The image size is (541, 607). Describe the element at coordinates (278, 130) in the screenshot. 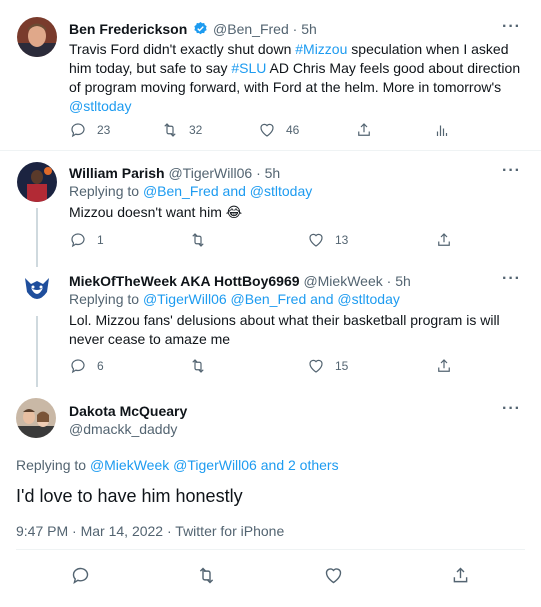

I see `like-button: 46` at that location.